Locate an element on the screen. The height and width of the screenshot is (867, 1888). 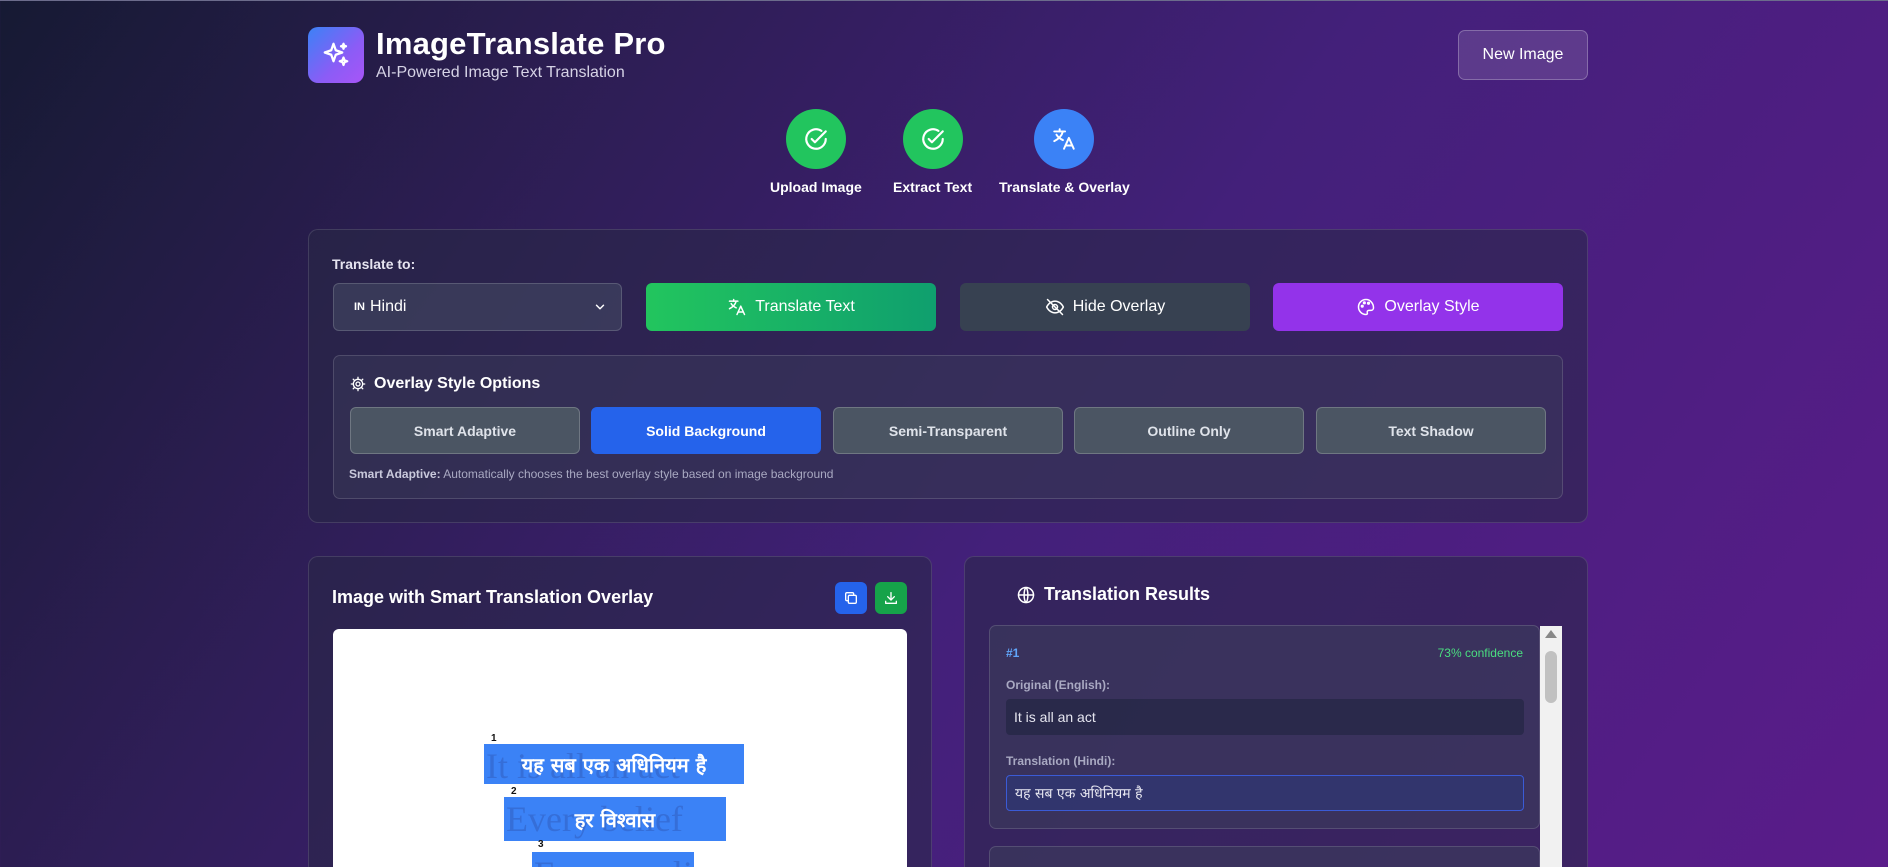
overlay-options-title-text: Overlay Style Options is located at coordinates (457, 383).